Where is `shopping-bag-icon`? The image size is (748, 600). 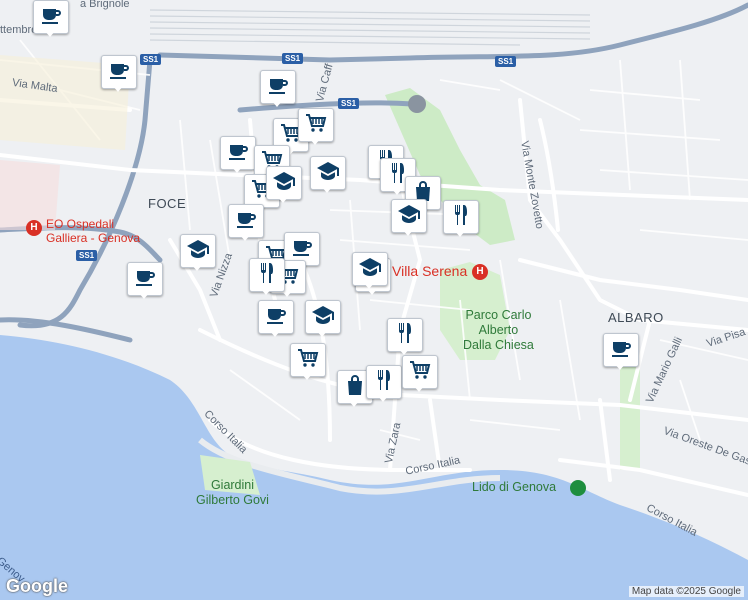 shopping-bag-icon is located at coordinates (355, 387).